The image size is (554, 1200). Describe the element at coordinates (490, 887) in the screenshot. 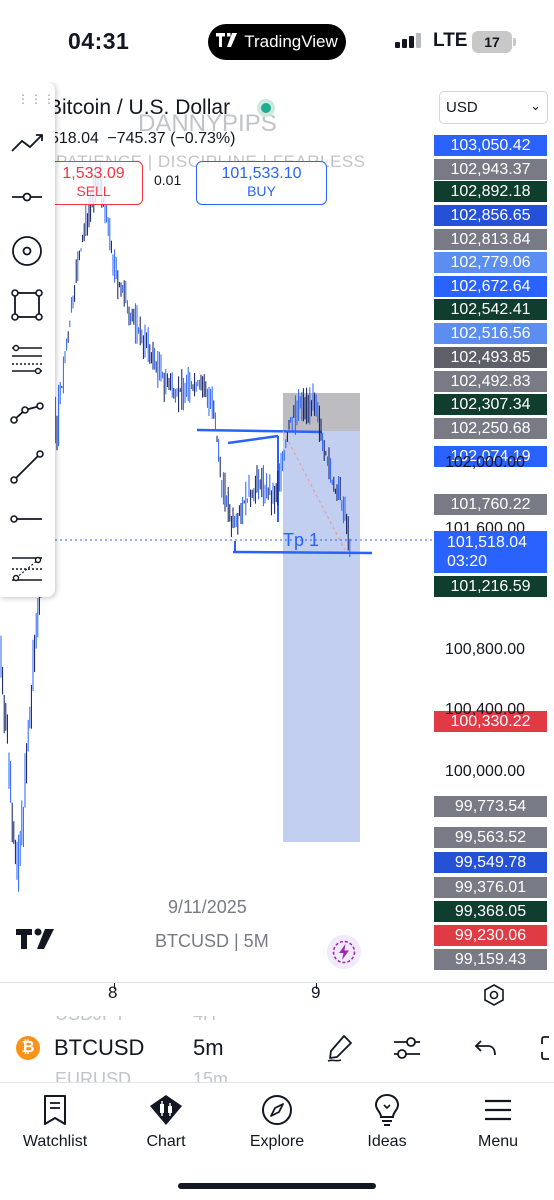

I see `price-tag: 99,376.01` at that location.